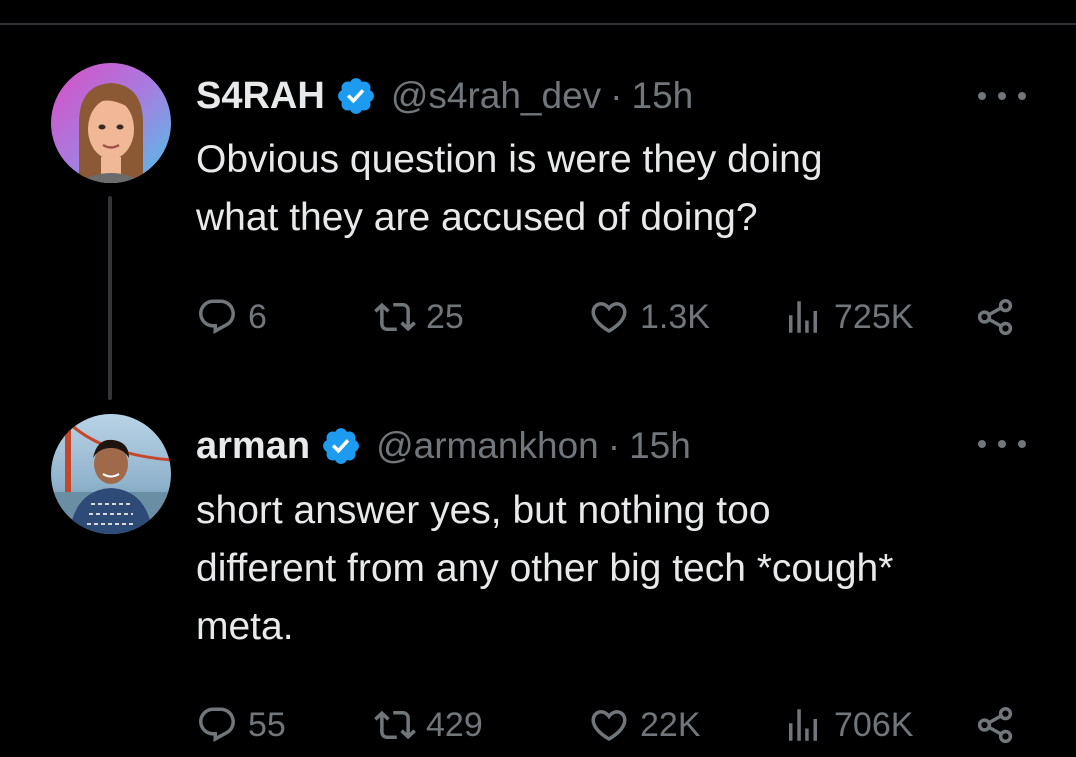 This screenshot has height=757, width=1076. Describe the element at coordinates (257, 316) in the screenshot. I see `reply-count: 6` at that location.